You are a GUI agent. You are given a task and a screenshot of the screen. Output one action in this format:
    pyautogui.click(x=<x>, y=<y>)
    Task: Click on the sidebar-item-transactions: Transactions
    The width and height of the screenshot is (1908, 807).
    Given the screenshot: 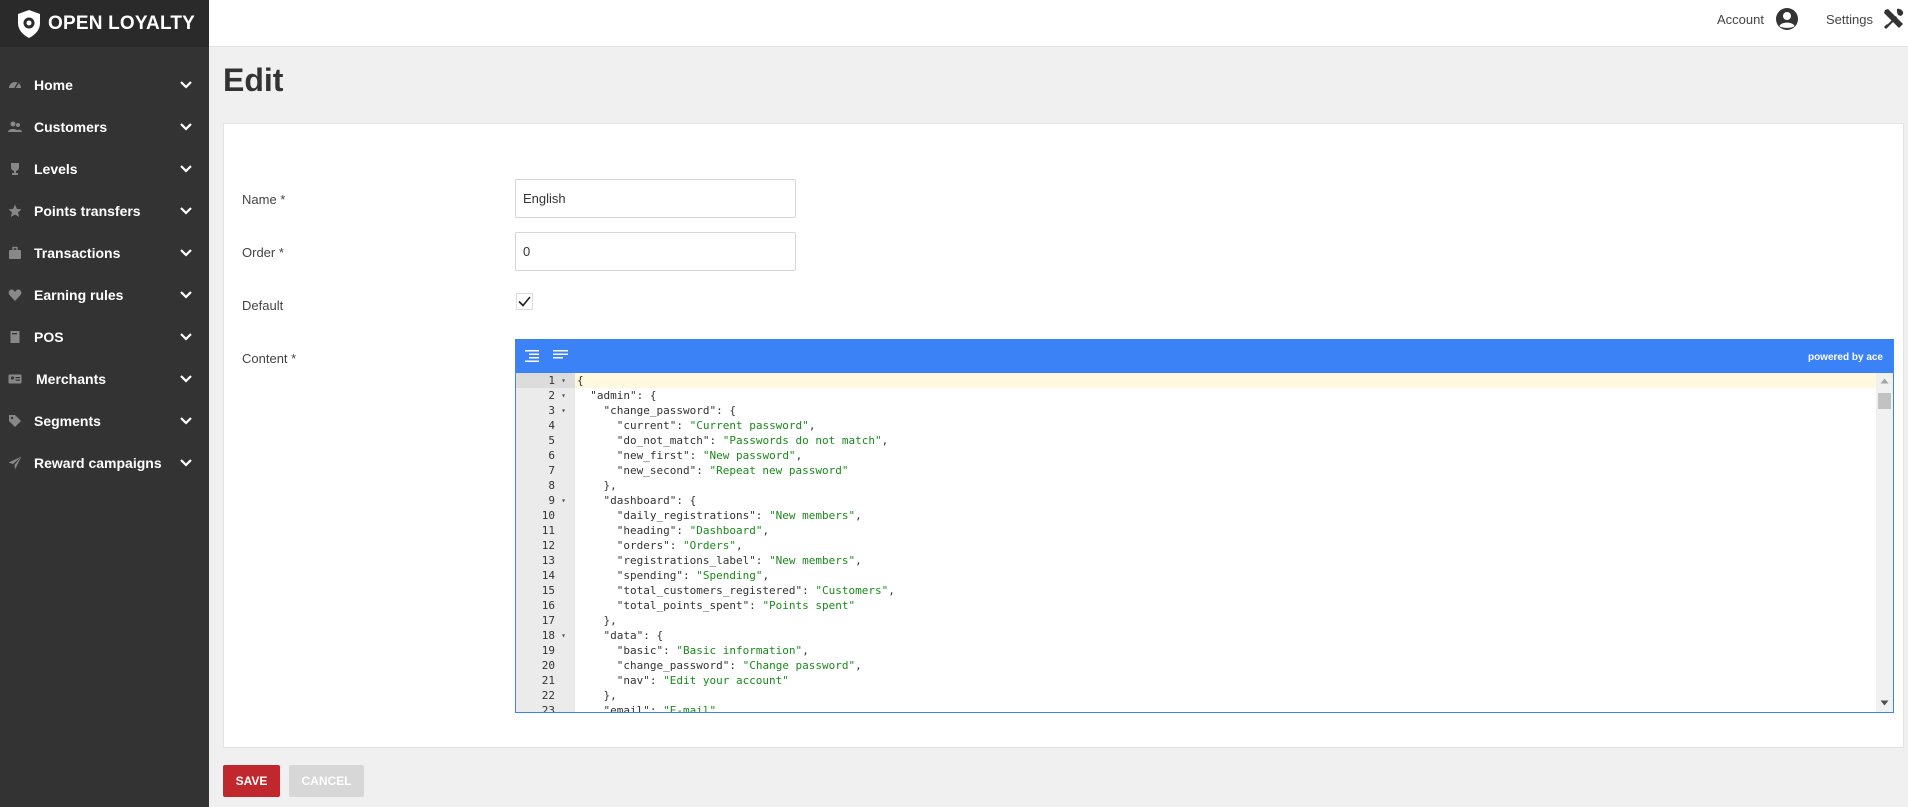 What is the action you would take?
    pyautogui.click(x=104, y=253)
    